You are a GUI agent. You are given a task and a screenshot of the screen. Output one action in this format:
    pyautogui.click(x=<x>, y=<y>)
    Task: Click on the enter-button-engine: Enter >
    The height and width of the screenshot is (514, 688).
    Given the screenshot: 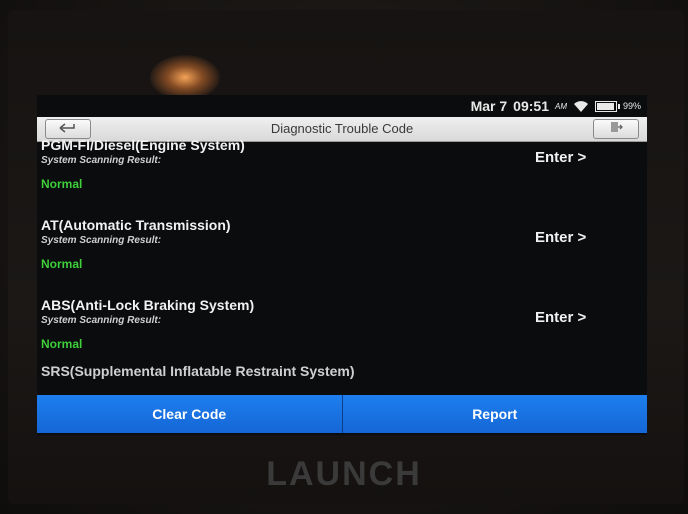 What is the action you would take?
    pyautogui.click(x=560, y=157)
    